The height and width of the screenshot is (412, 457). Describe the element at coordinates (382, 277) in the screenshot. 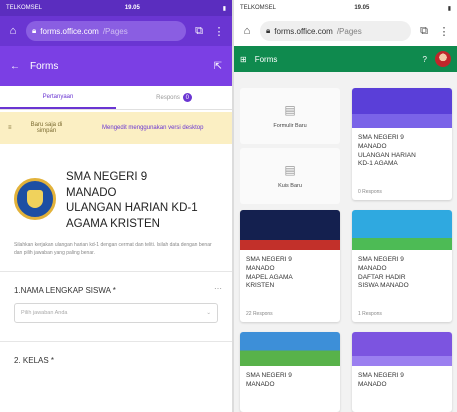

I see `form-card-line: DAFTAR HADIR` at that location.